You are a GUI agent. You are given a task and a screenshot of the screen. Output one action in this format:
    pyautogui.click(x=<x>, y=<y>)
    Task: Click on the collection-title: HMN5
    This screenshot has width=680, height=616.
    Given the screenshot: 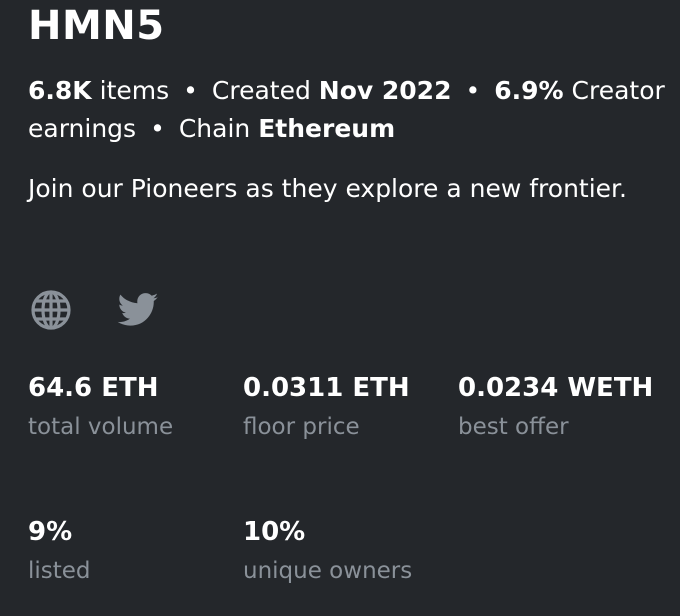 What is the action you would take?
    pyautogui.click(x=96, y=26)
    